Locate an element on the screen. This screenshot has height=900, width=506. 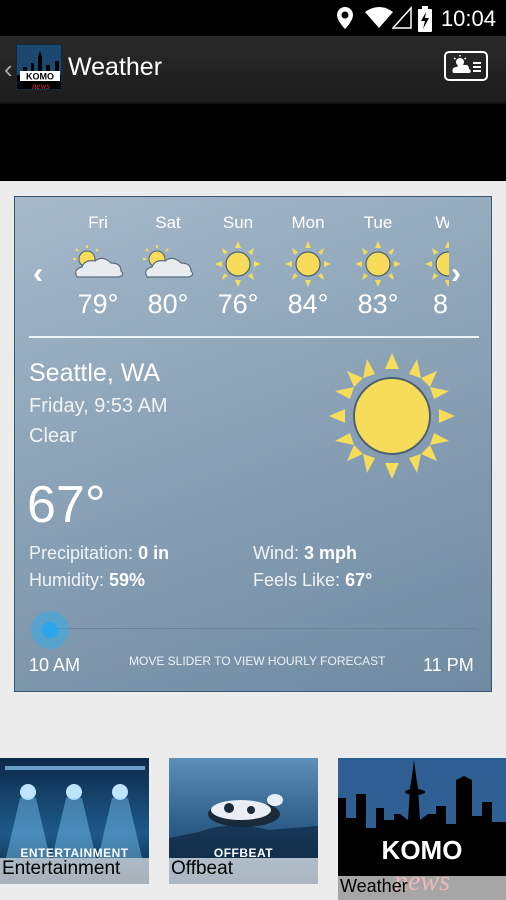
location-name: Seattle, WA is located at coordinates (95, 373).